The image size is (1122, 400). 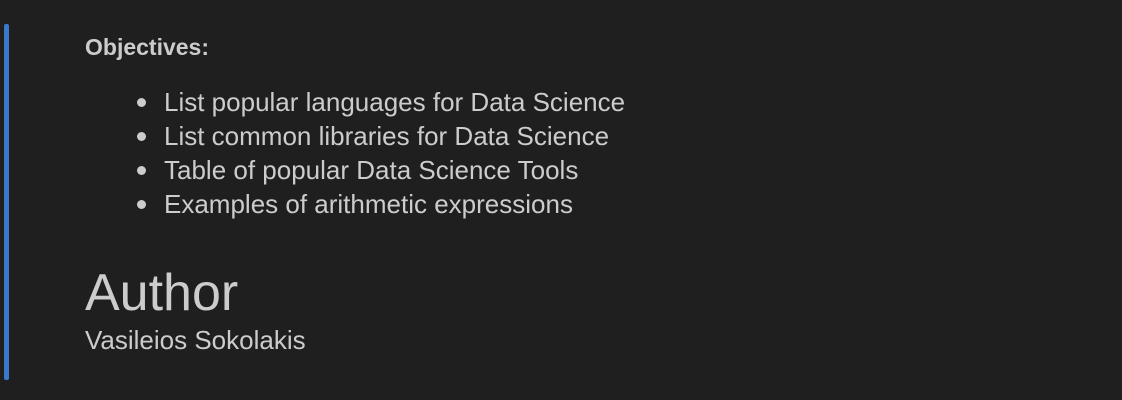 What do you see at coordinates (611, 136) in the screenshot?
I see `list-item: List common libraries for Data Science` at bounding box center [611, 136].